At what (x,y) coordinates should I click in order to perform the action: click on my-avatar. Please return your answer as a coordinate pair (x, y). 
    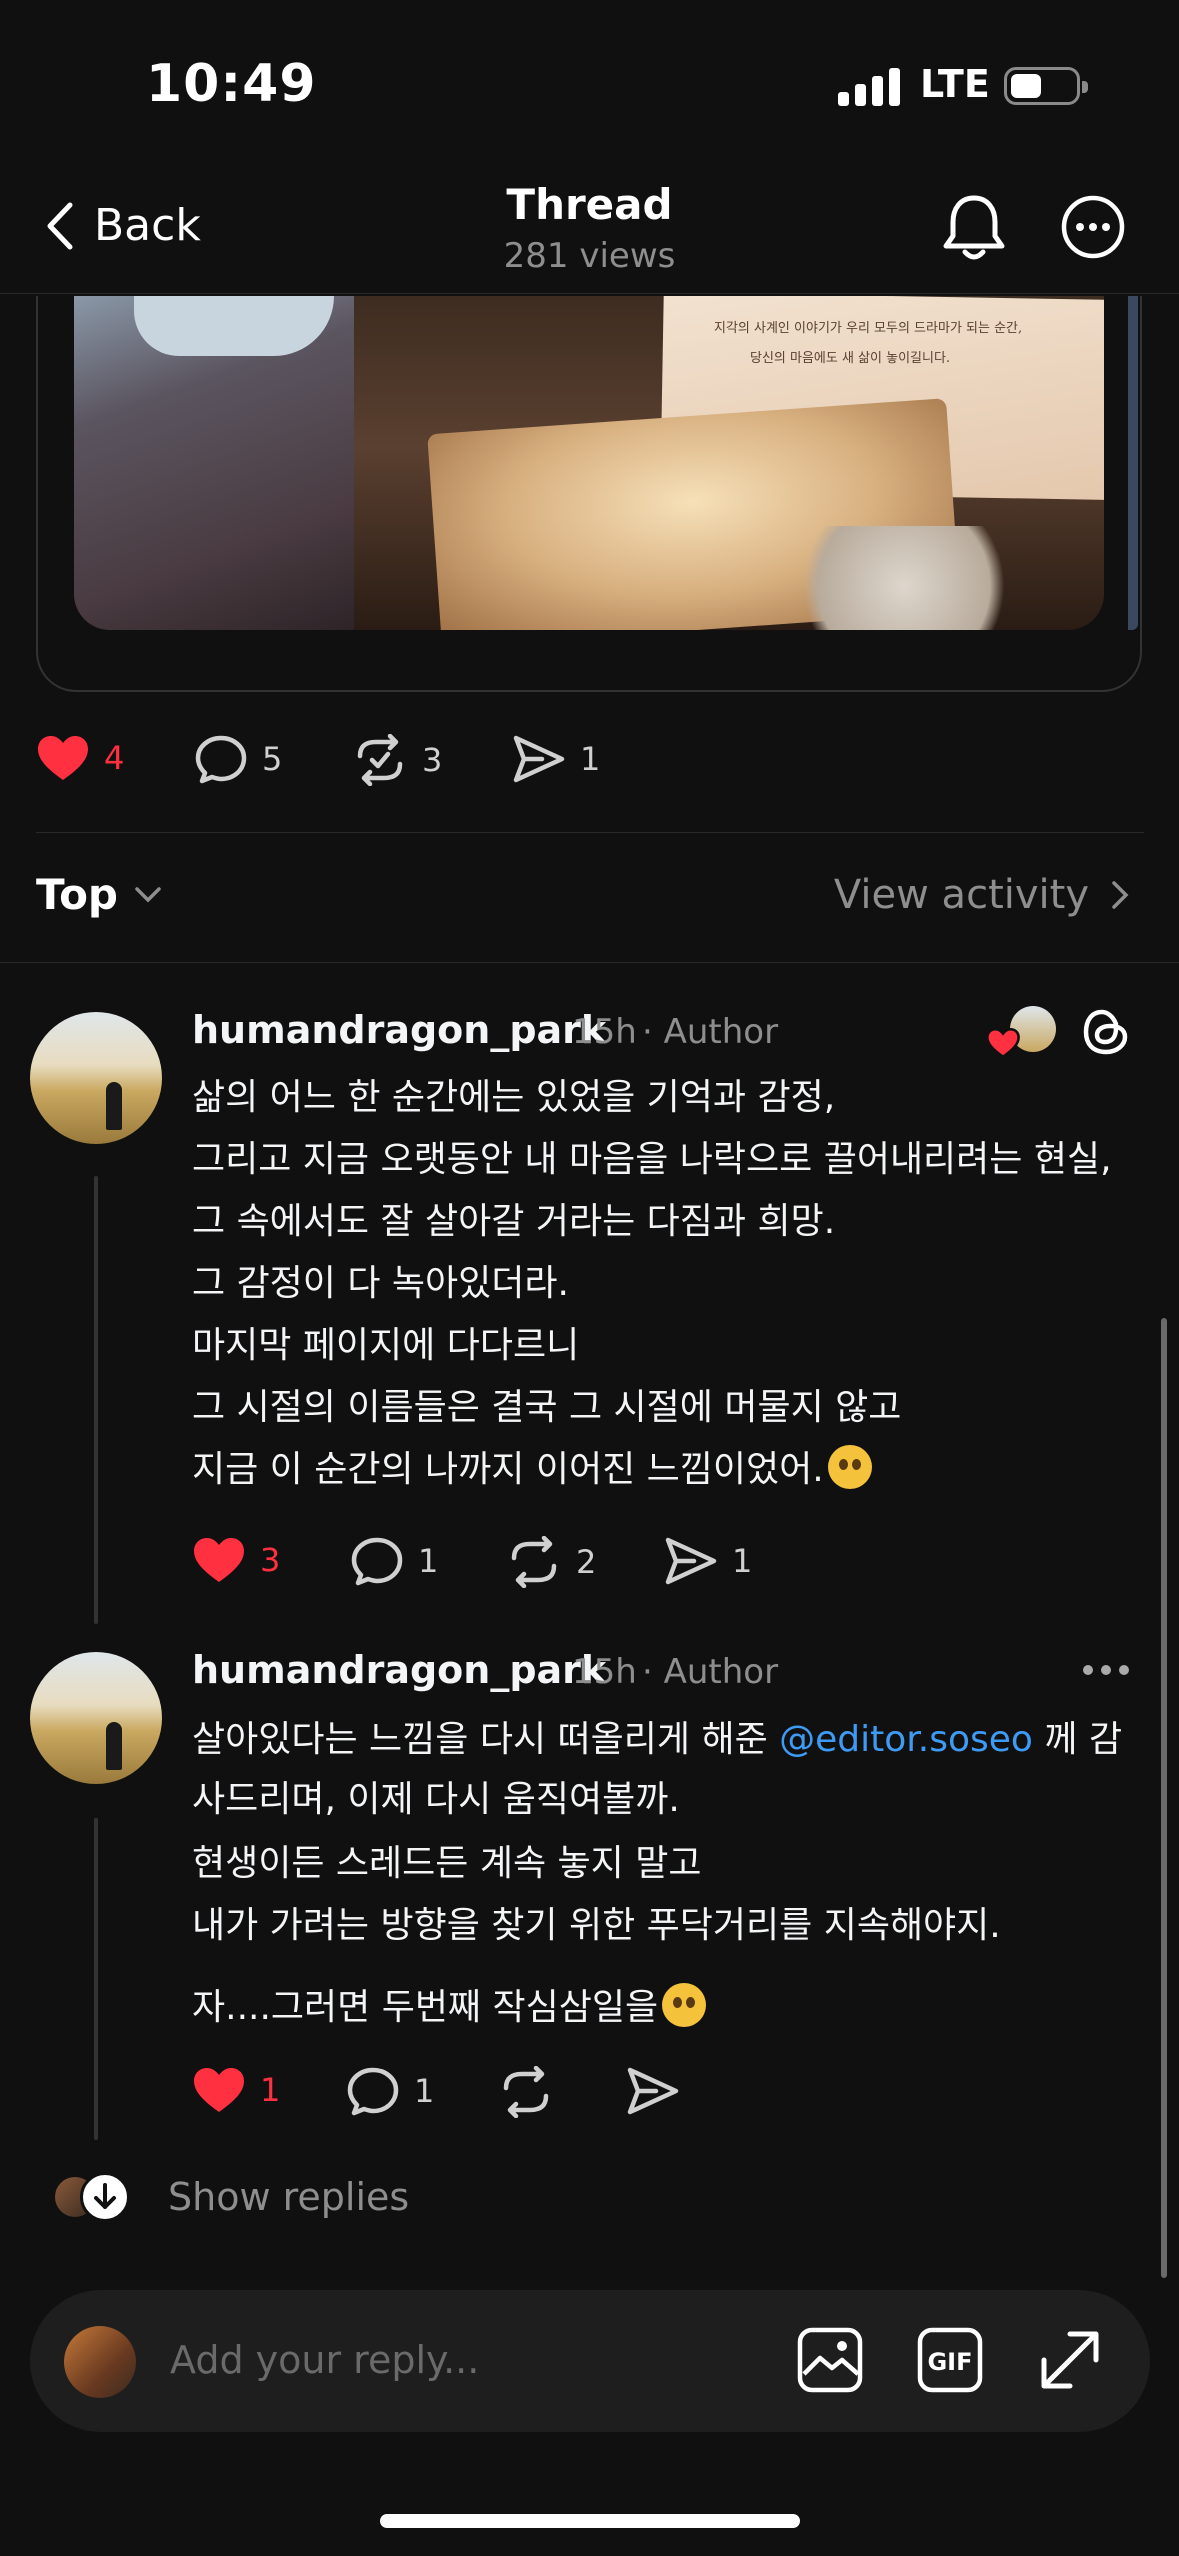
    Looking at the image, I should click on (100, 2362).